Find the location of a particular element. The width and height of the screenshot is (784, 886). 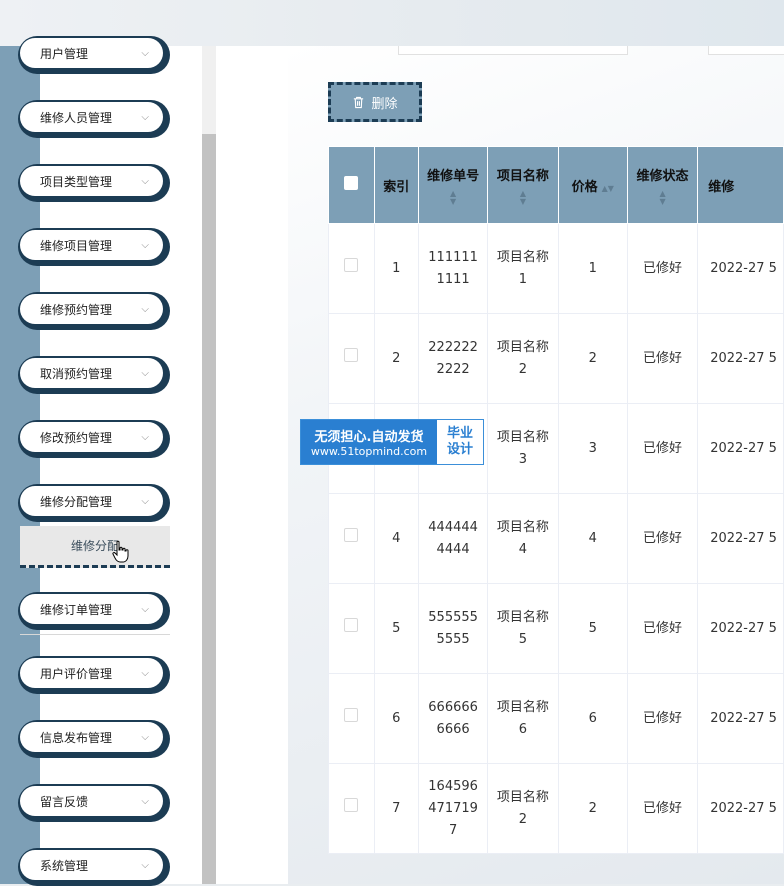

menu-user-management: 用户管理 ⌵ is located at coordinates (94, 55).